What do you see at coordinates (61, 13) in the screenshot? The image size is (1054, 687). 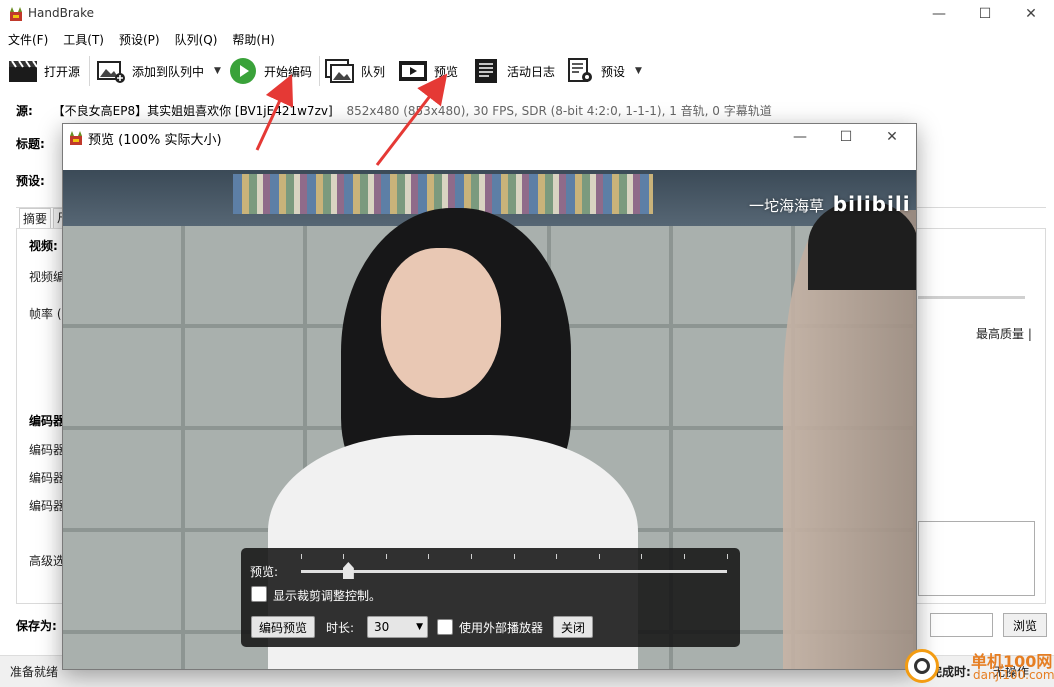 I see `app-title: HandBrake` at bounding box center [61, 13].